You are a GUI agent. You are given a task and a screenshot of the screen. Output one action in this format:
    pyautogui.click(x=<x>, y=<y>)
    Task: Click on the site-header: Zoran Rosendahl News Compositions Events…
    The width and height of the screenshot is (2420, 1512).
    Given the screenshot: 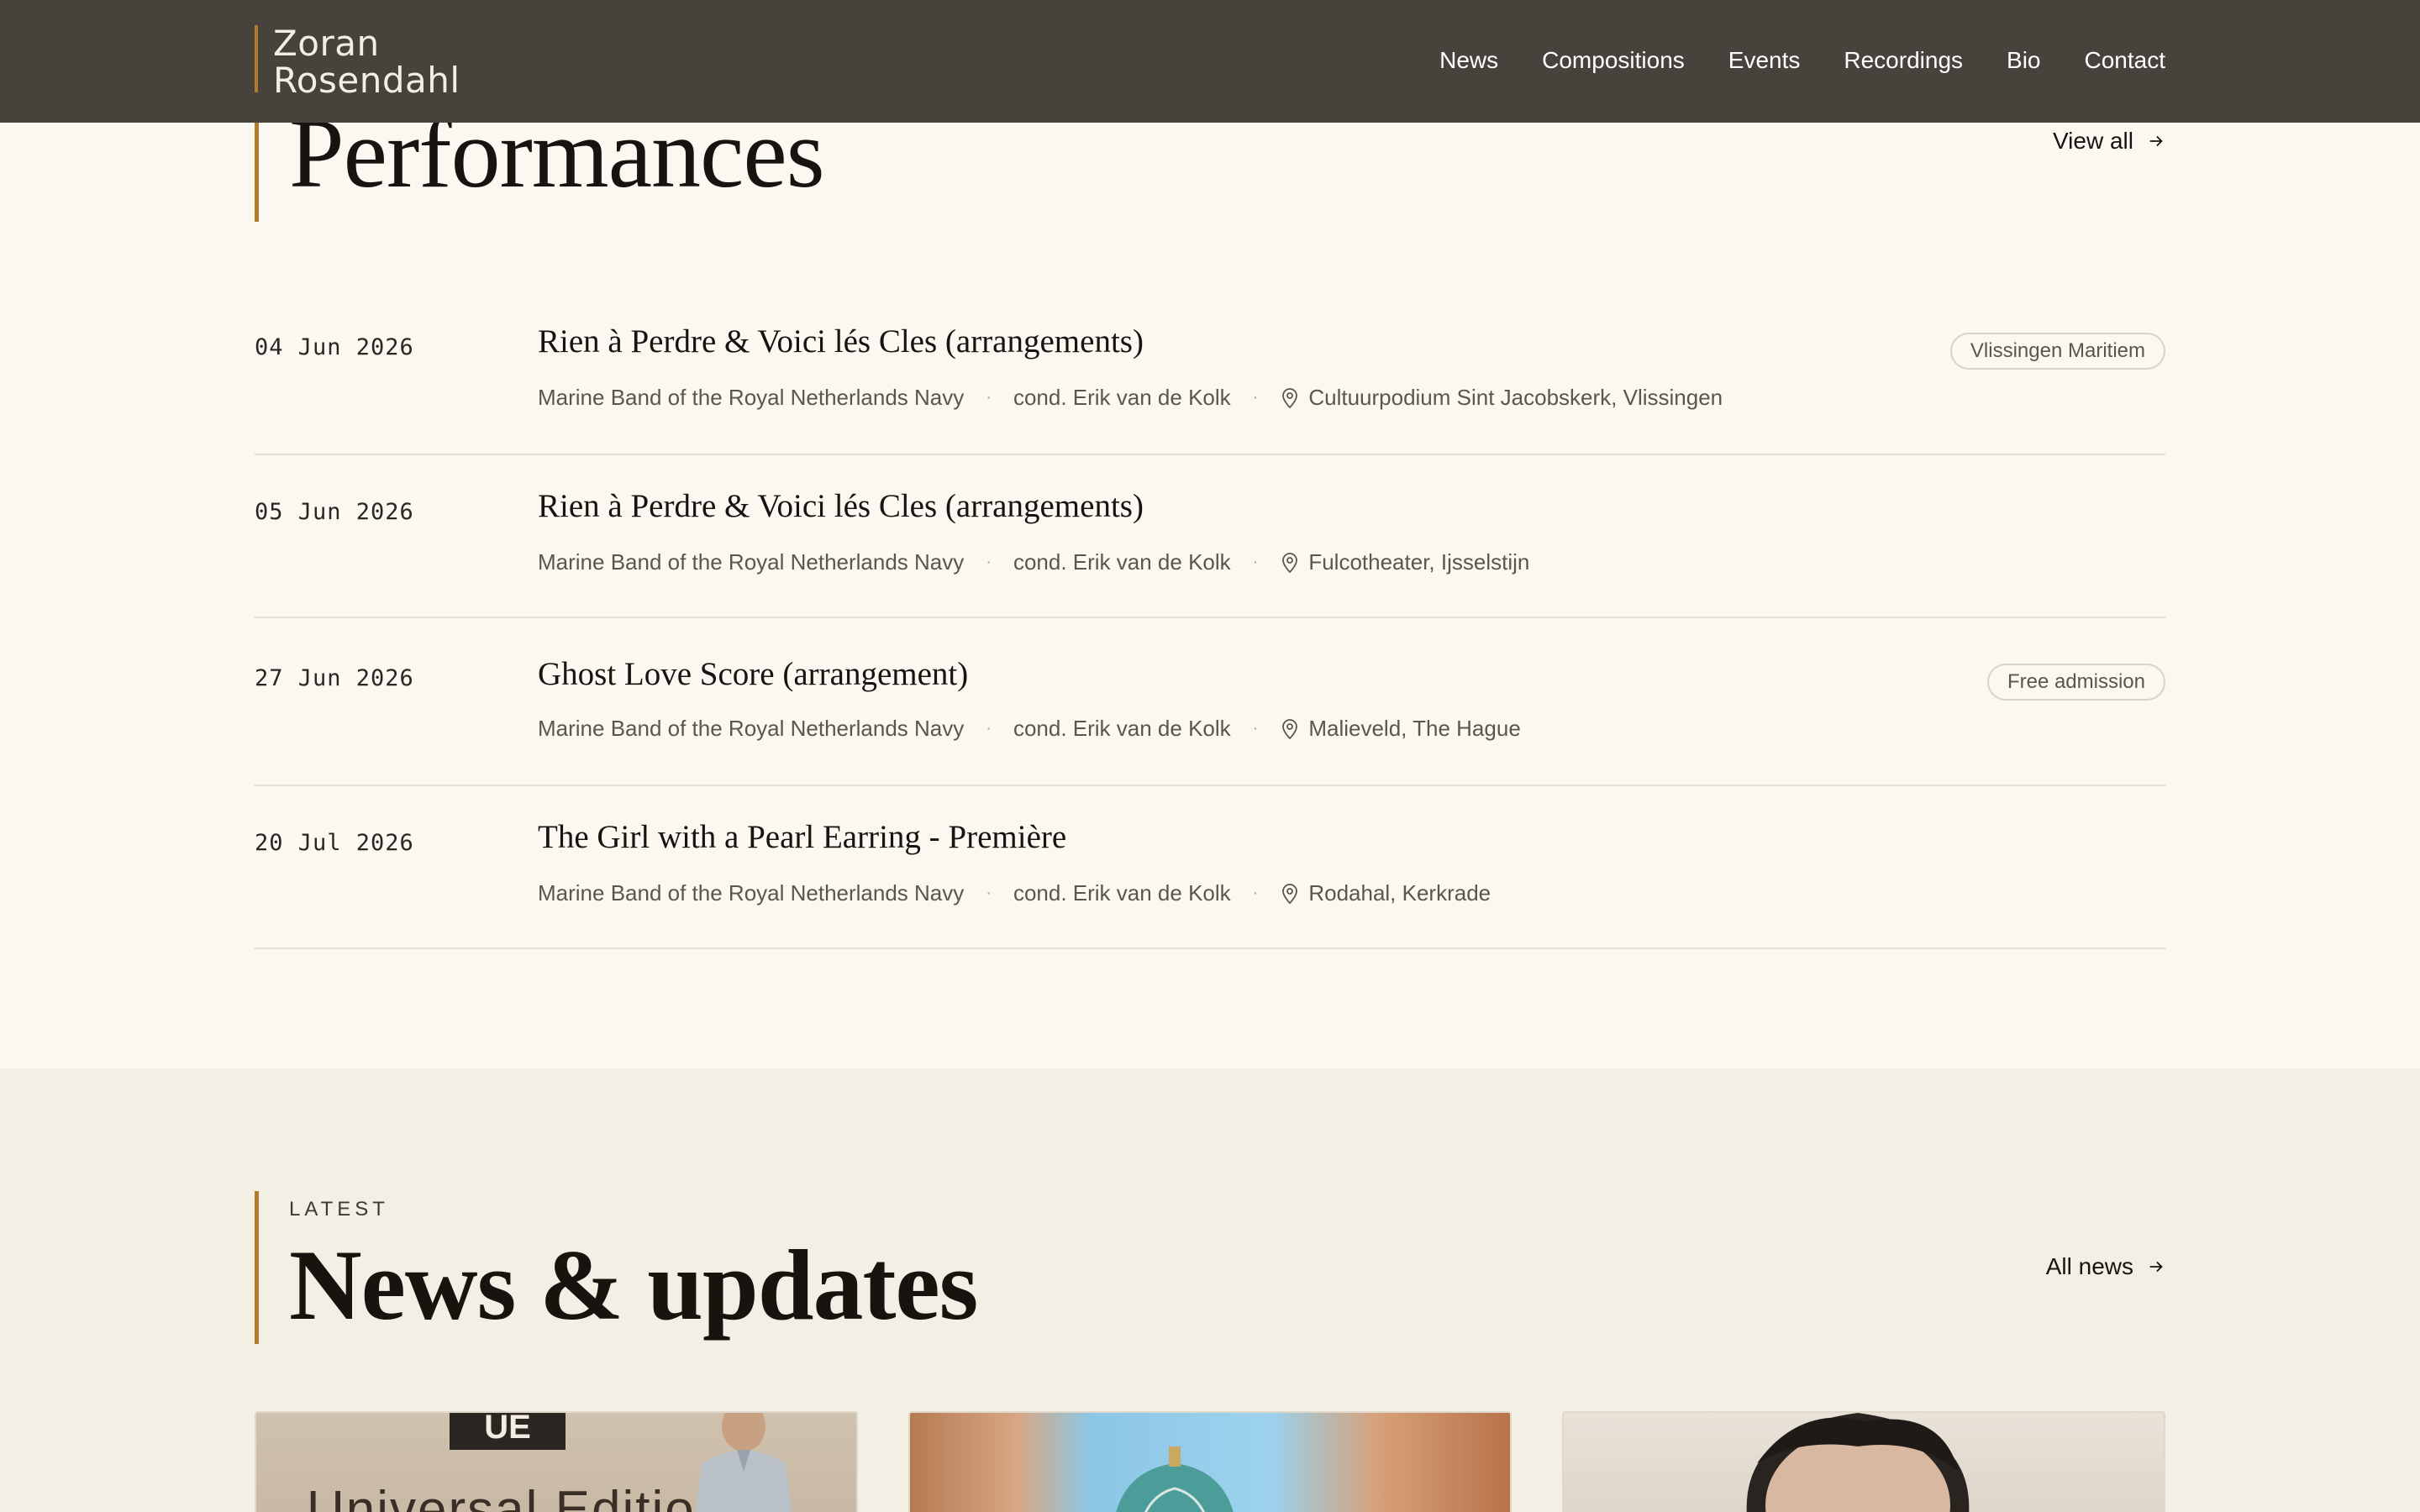 What is the action you would take?
    pyautogui.click(x=1210, y=61)
    